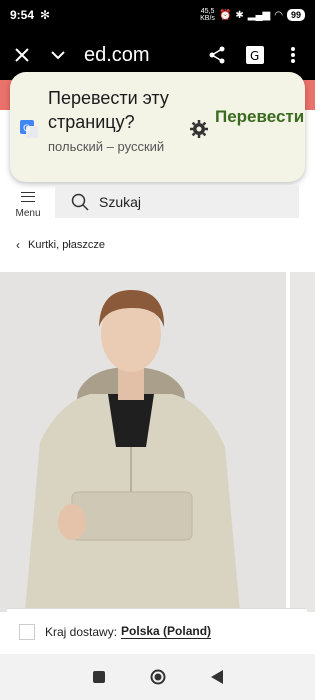 The height and width of the screenshot is (700, 320). Describe the element at coordinates (207, 11) in the screenshot. I see `net-speed-value: 45,5` at that location.